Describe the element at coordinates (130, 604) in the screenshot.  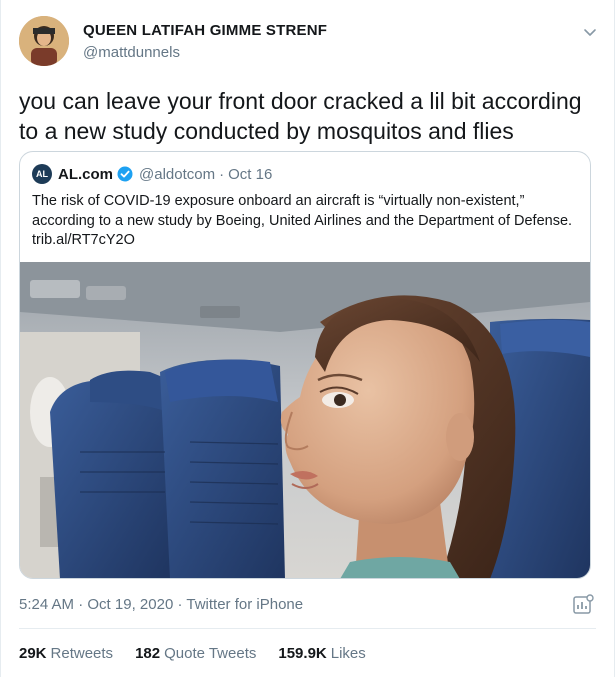
I see `tweet-date: Oct 19, 2020` at that location.